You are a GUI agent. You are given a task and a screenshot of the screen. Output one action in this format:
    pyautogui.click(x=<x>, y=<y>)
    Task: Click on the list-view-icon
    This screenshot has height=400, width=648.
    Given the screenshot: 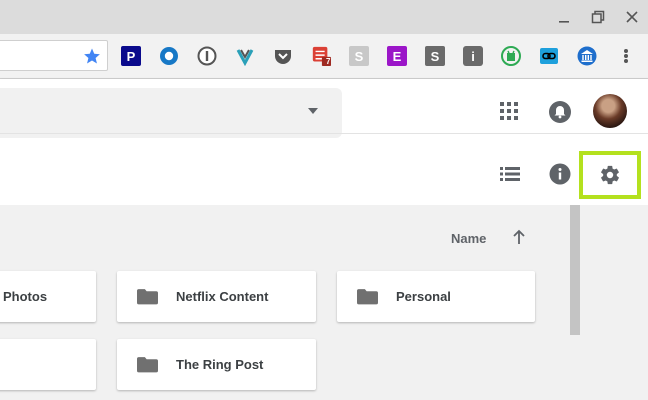 What is the action you would take?
    pyautogui.click(x=510, y=174)
    